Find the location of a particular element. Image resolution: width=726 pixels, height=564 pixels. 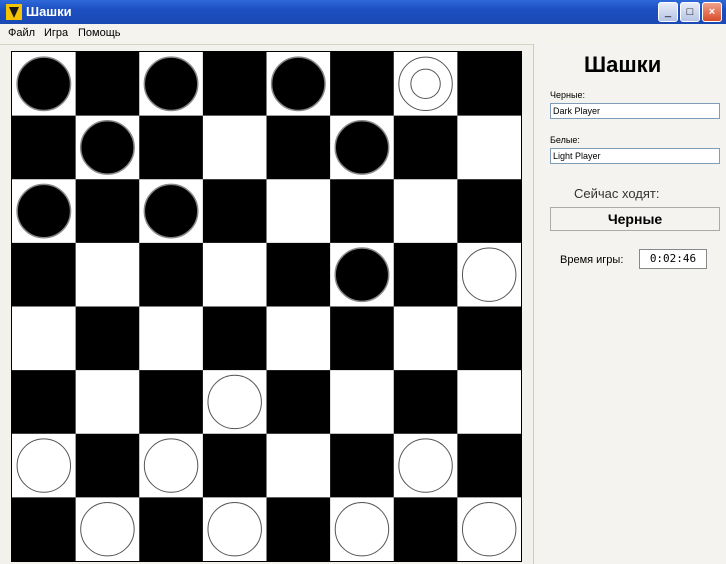

game-title: Шашки is located at coordinates (623, 64).